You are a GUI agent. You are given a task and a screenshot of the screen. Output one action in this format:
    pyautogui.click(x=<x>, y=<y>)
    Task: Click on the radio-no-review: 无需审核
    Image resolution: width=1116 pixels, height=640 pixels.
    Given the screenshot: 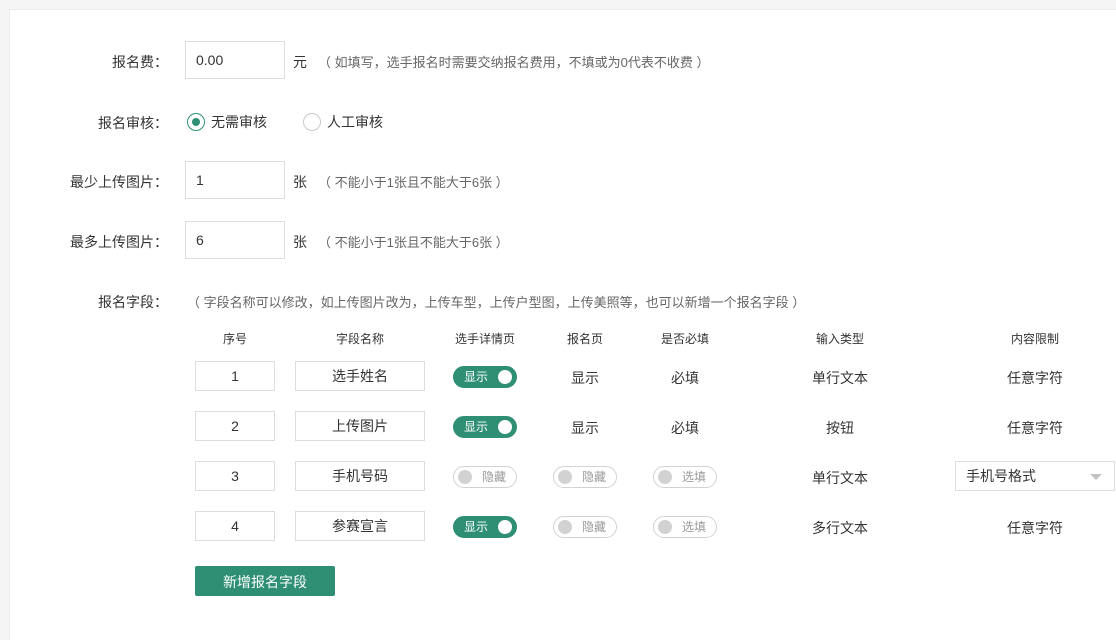 What is the action you would take?
    pyautogui.click(x=227, y=122)
    